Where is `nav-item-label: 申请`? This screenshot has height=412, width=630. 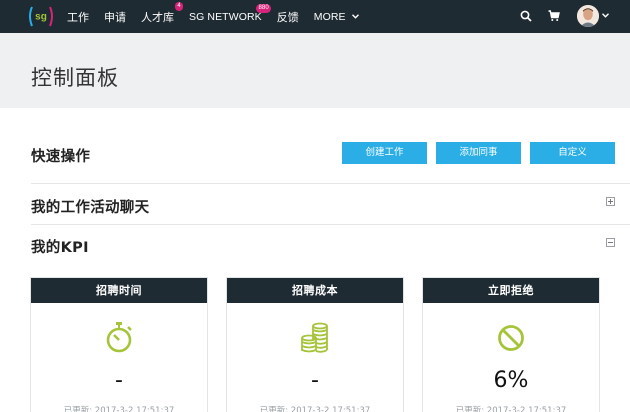
nav-item-label: 申请 is located at coordinates (115, 17).